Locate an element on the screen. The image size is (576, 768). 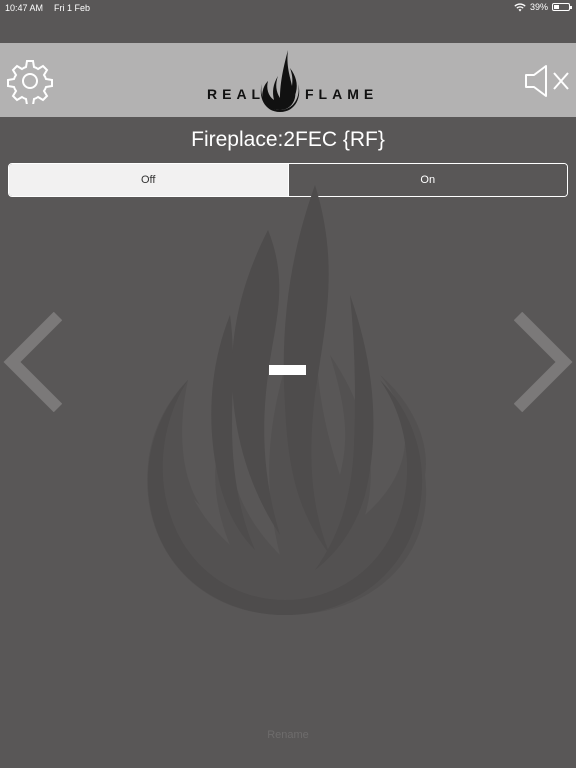
speaker-muted-icon is located at coordinates (547, 81).